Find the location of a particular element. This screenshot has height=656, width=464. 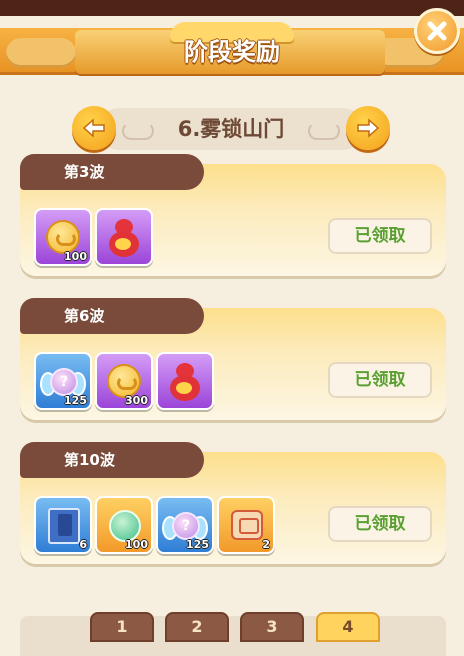

page-tab: 4 is located at coordinates (348, 627).